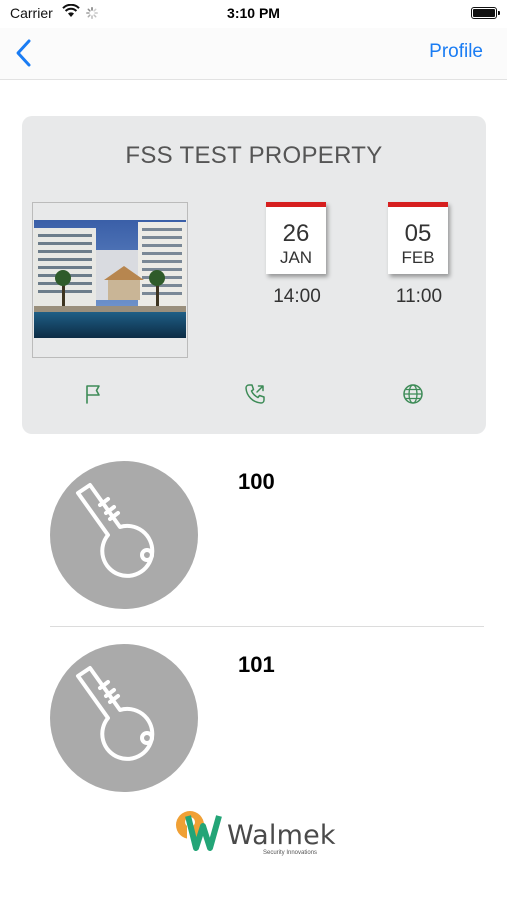 This screenshot has width=507, height=900. I want to click on room-number: 100, so click(256, 481).